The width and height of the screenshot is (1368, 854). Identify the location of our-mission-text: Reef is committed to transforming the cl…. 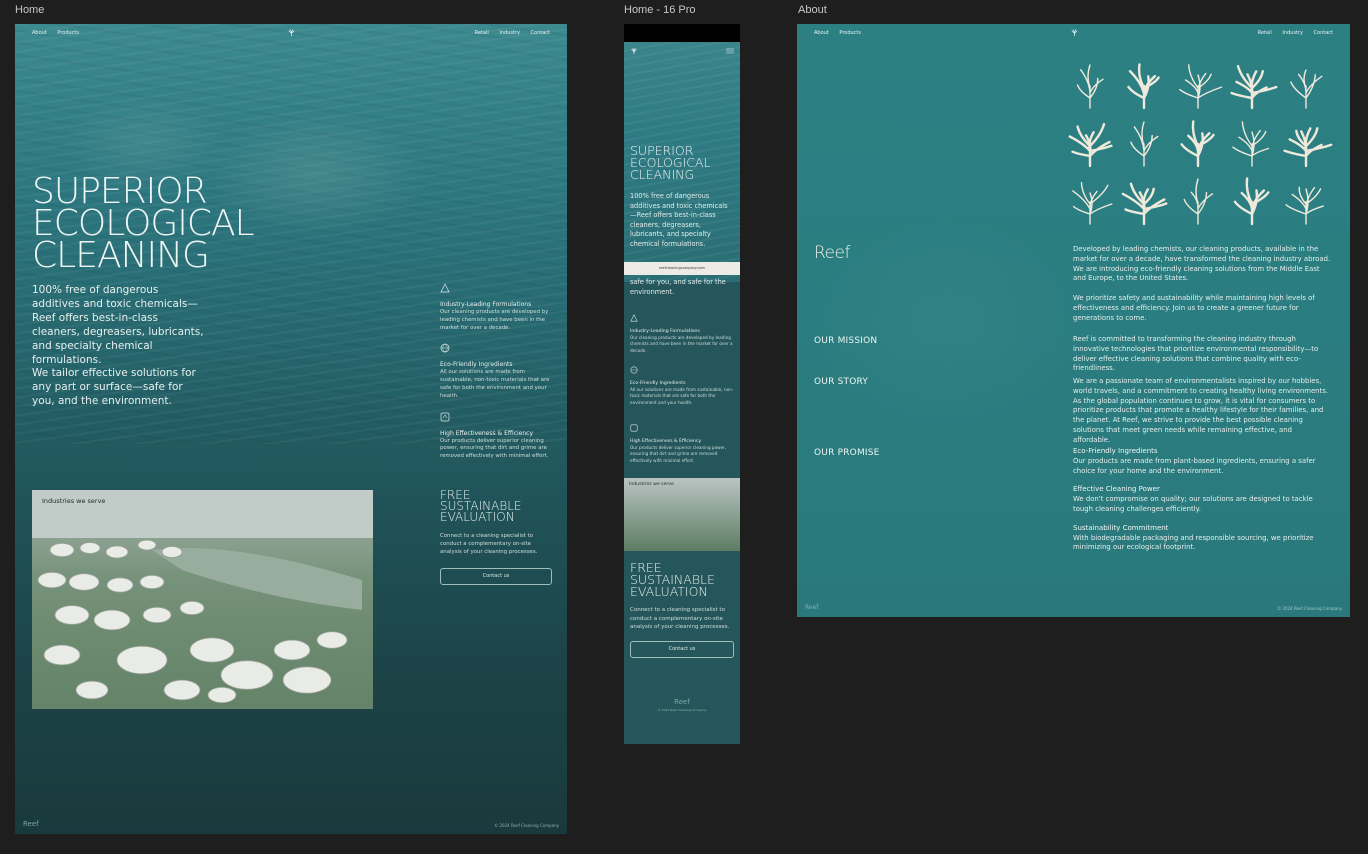
(1196, 354).